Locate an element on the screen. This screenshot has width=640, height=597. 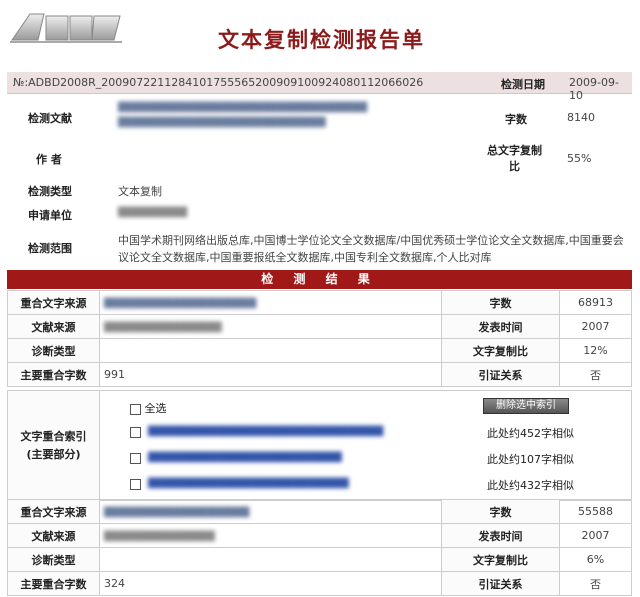
source1-words-label: 字数 is located at coordinates (500, 302).